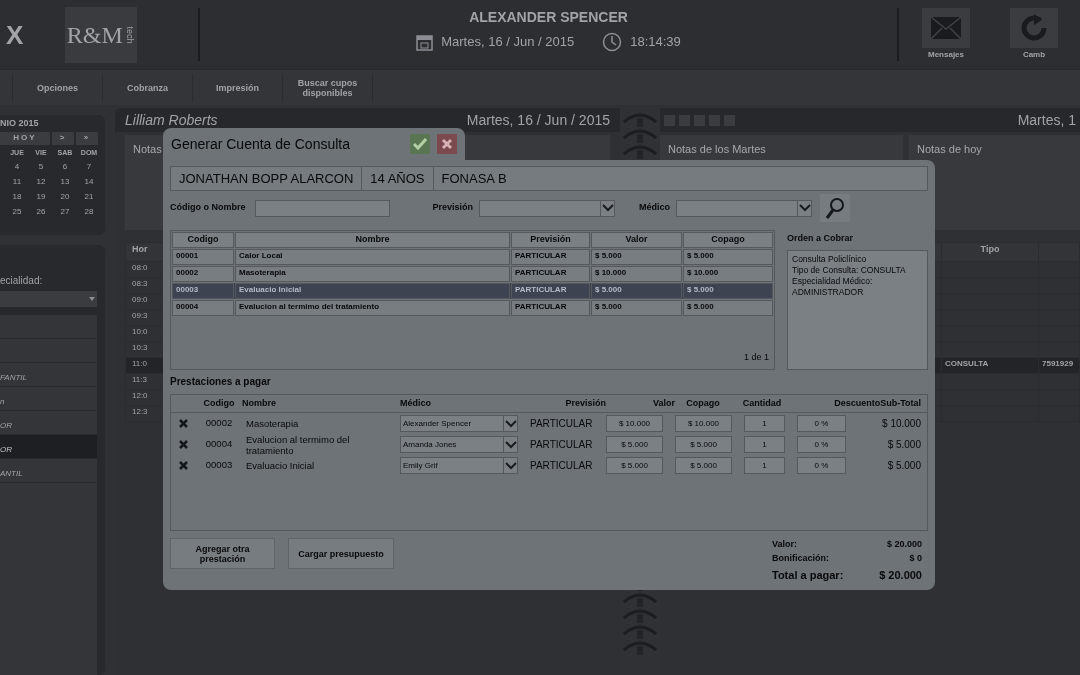 This screenshot has width=1080, height=675. Describe the element at coordinates (17, 197) in the screenshot. I see `calendar-day: 18` at that location.